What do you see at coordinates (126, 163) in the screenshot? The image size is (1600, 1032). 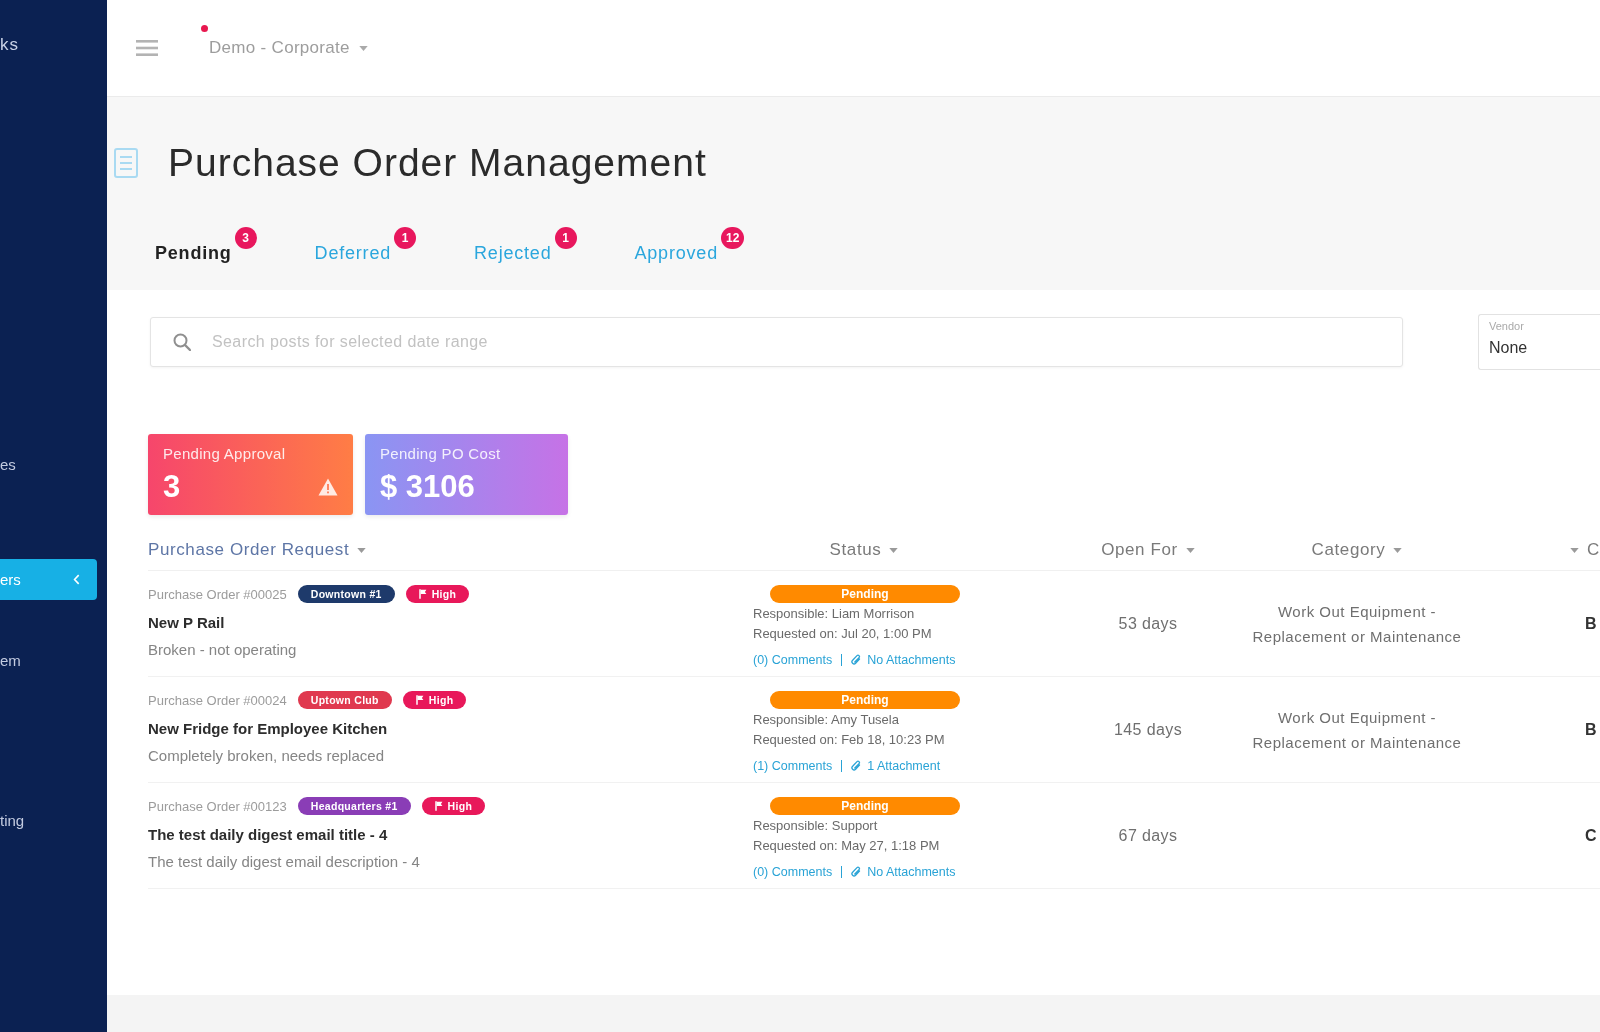 I see `document-icon` at bounding box center [126, 163].